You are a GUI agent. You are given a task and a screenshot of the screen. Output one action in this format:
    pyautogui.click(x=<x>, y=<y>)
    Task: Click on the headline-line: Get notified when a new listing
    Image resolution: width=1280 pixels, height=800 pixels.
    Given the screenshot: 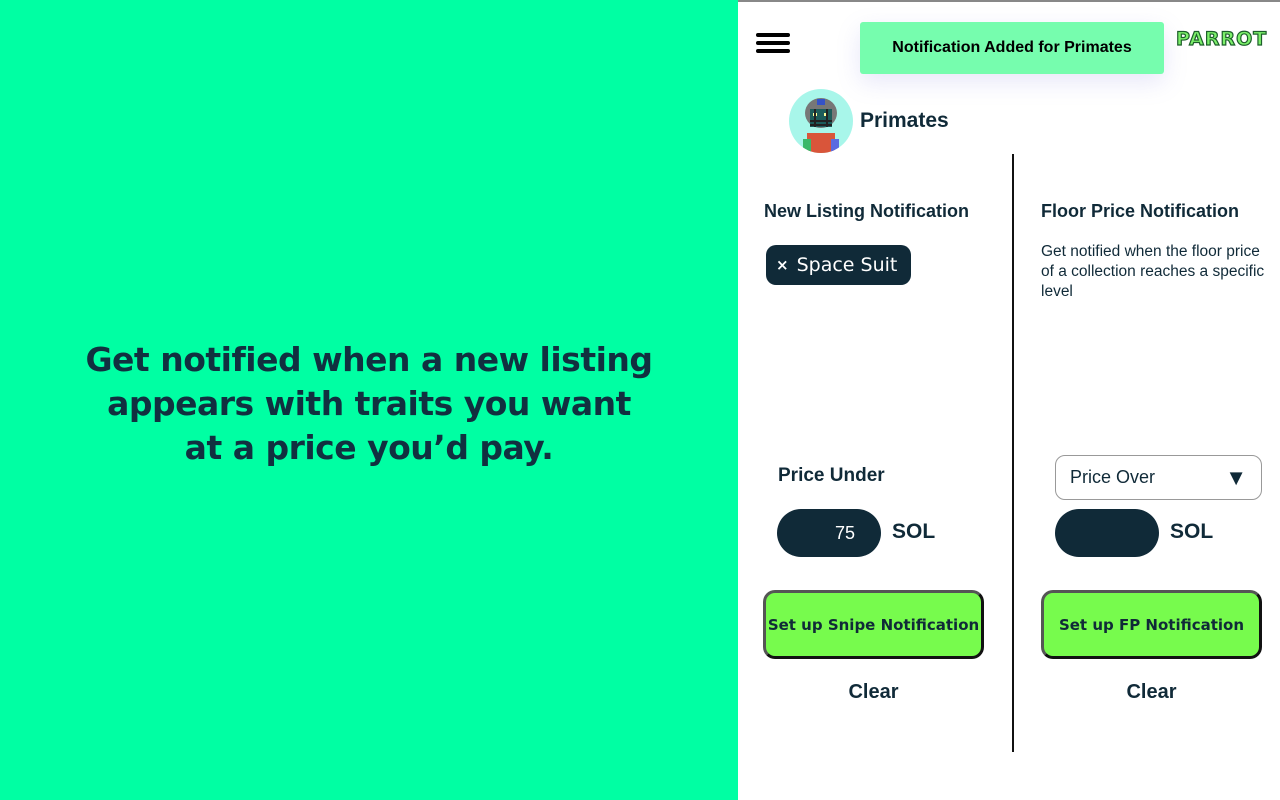 What is the action you would take?
    pyautogui.click(x=369, y=359)
    